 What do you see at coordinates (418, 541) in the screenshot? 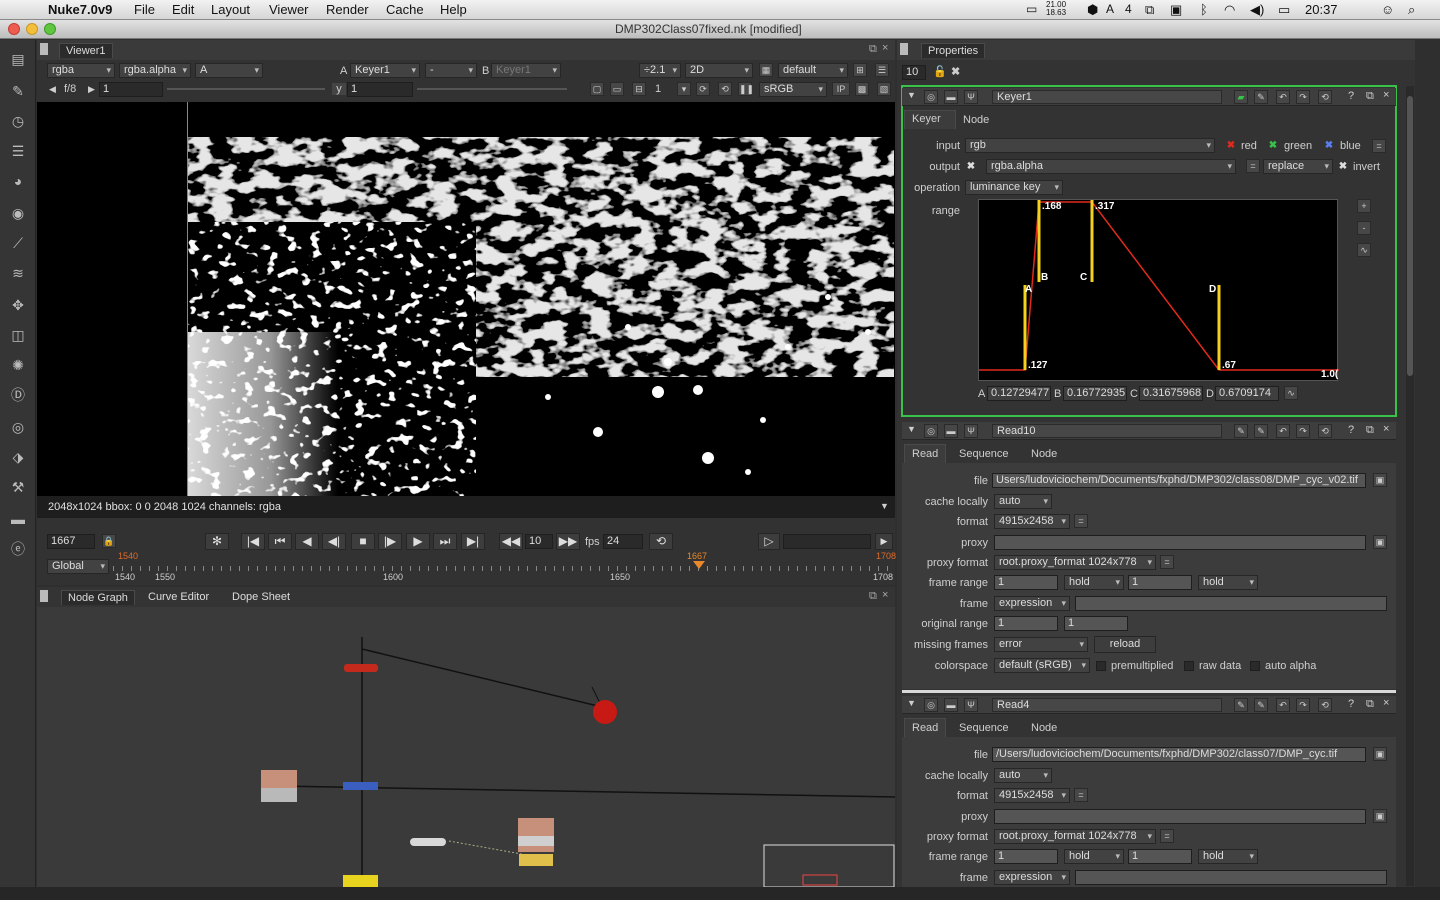
I see `next-frame-icon: ▶` at bounding box center [418, 541].